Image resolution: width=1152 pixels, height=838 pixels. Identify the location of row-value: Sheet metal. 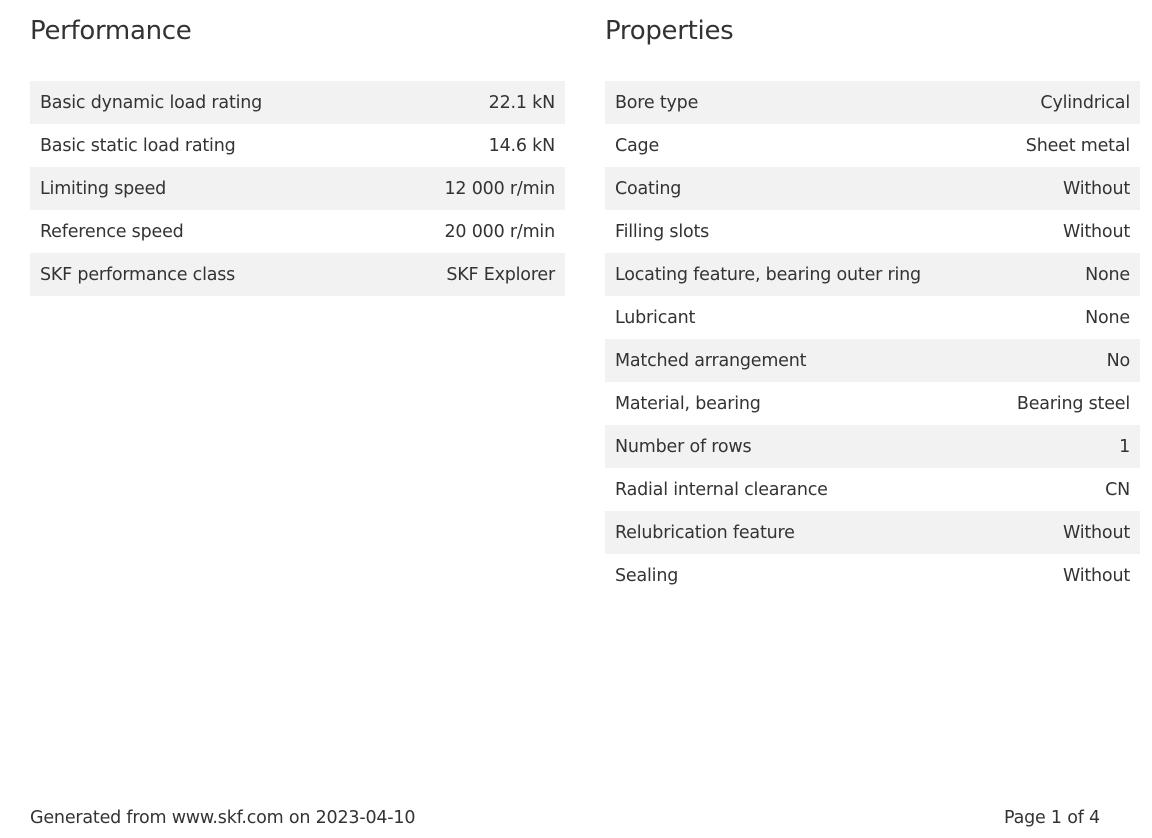
(1077, 145).